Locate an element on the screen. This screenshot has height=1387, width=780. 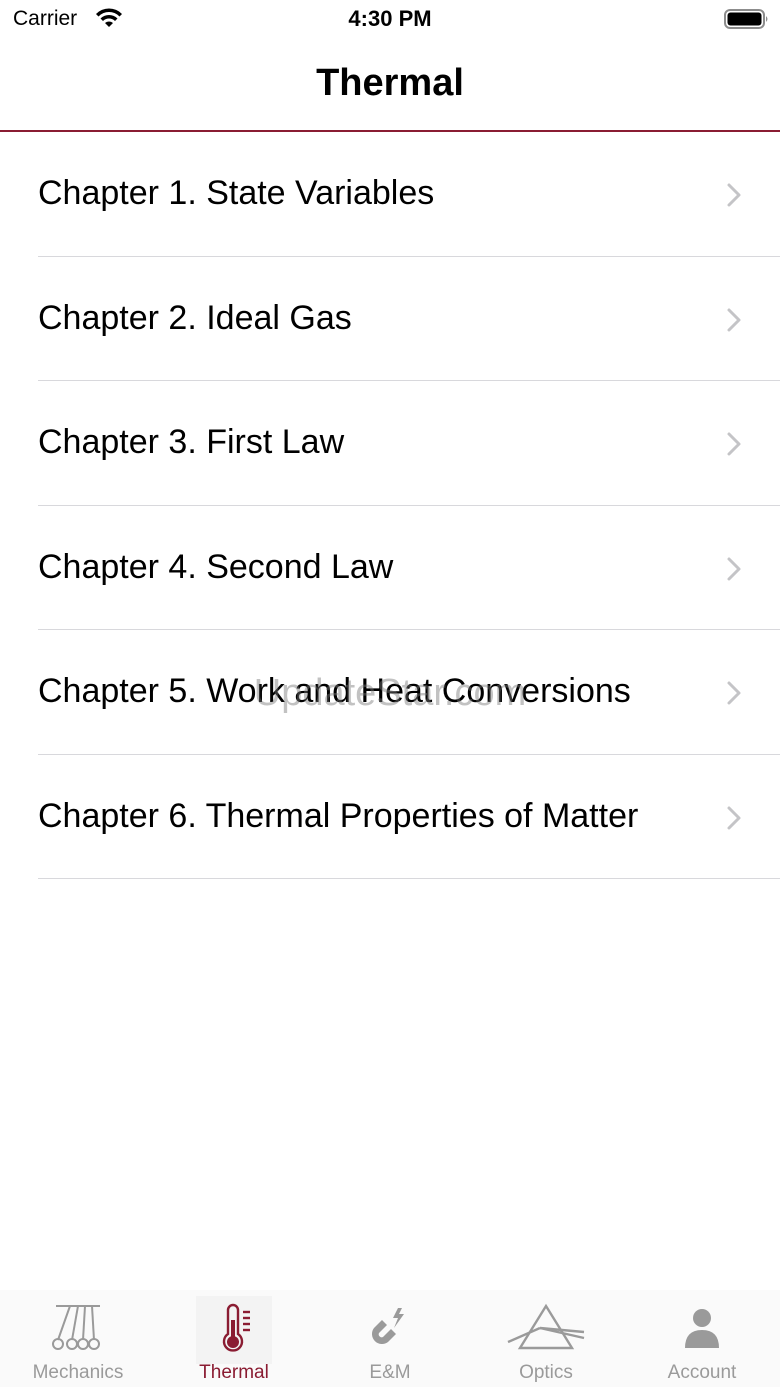
pendulum-icon is located at coordinates (76, 1327).